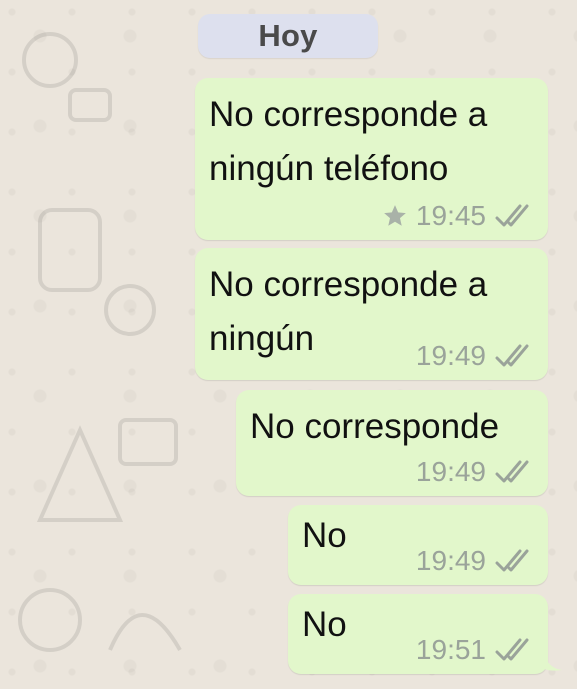 The width and height of the screenshot is (577, 689). I want to click on message-text: No corresponde, so click(374, 427).